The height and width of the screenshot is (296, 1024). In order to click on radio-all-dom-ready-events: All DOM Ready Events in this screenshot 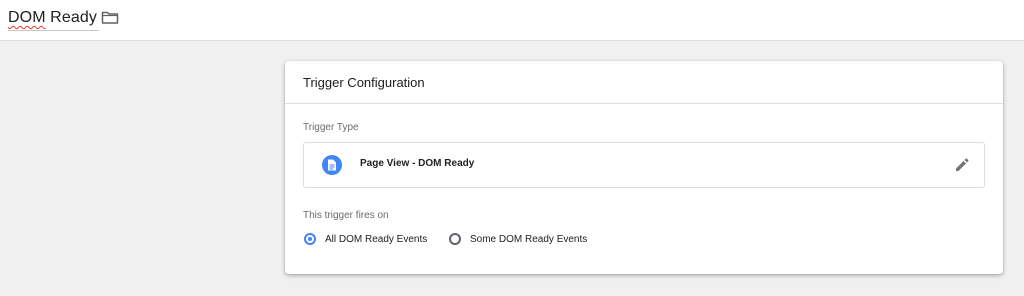, I will do `click(365, 239)`.